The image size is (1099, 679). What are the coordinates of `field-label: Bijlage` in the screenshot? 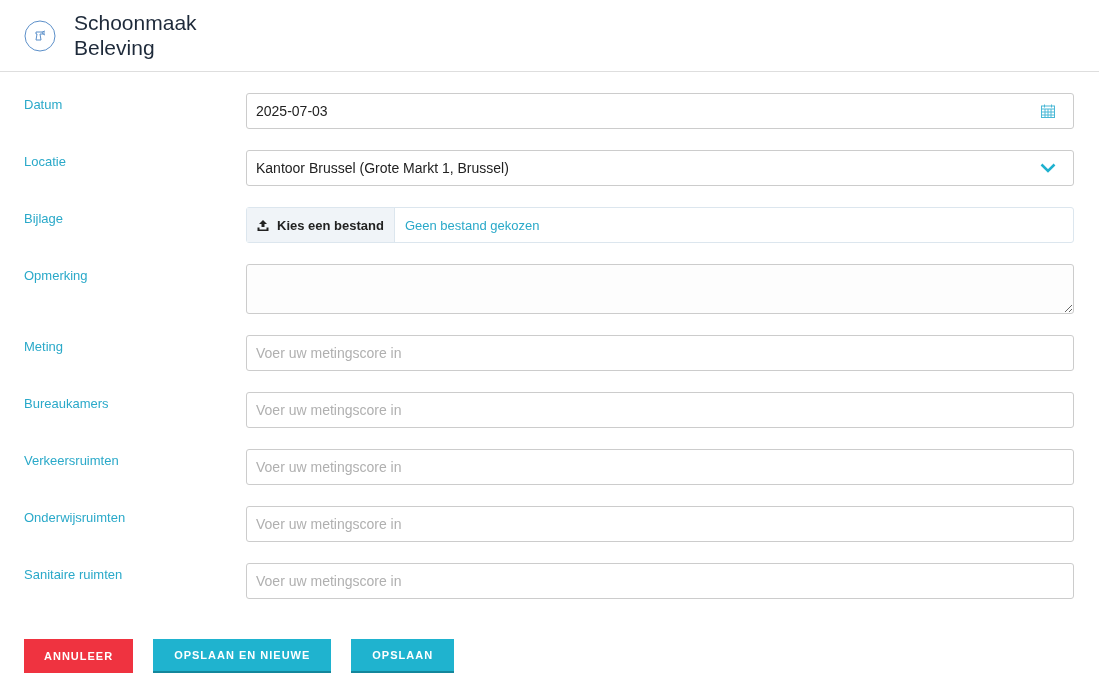 It's located at (44, 219).